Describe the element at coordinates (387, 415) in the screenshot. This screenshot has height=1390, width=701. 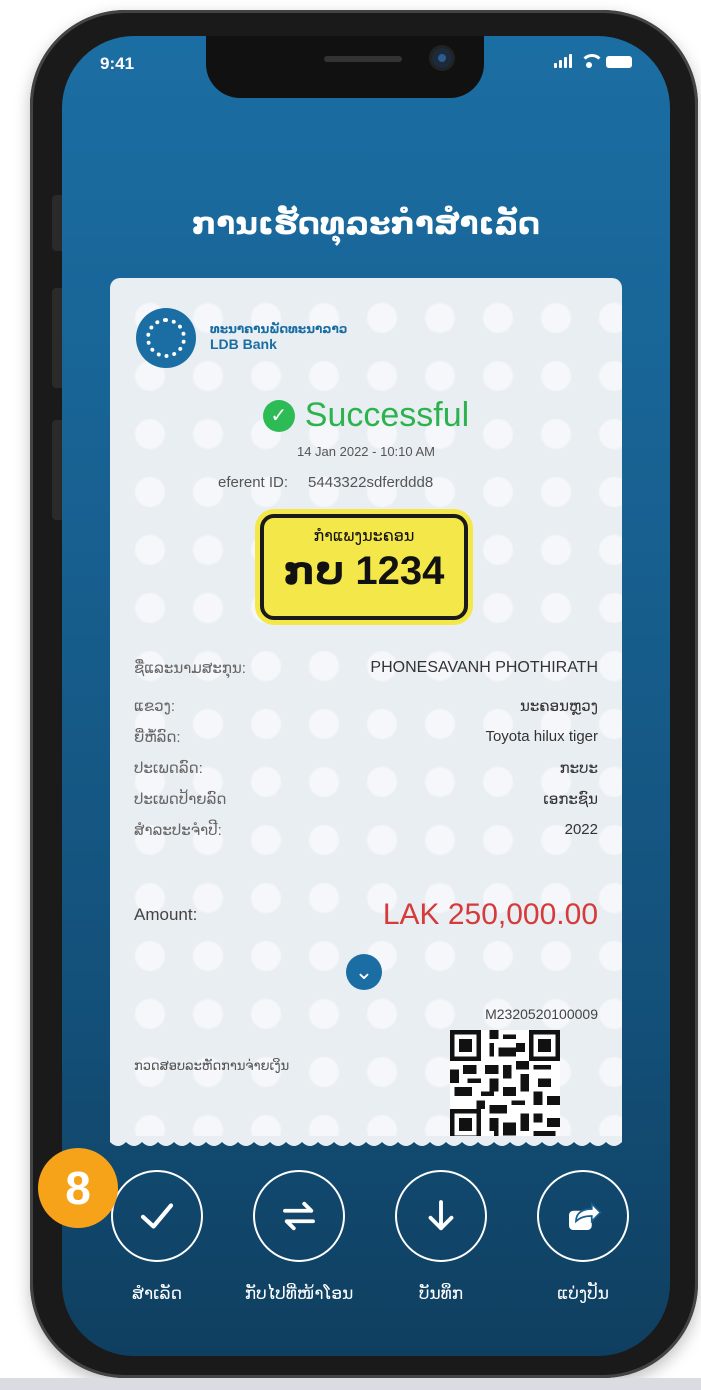
I see `status-text: Successful` at that location.